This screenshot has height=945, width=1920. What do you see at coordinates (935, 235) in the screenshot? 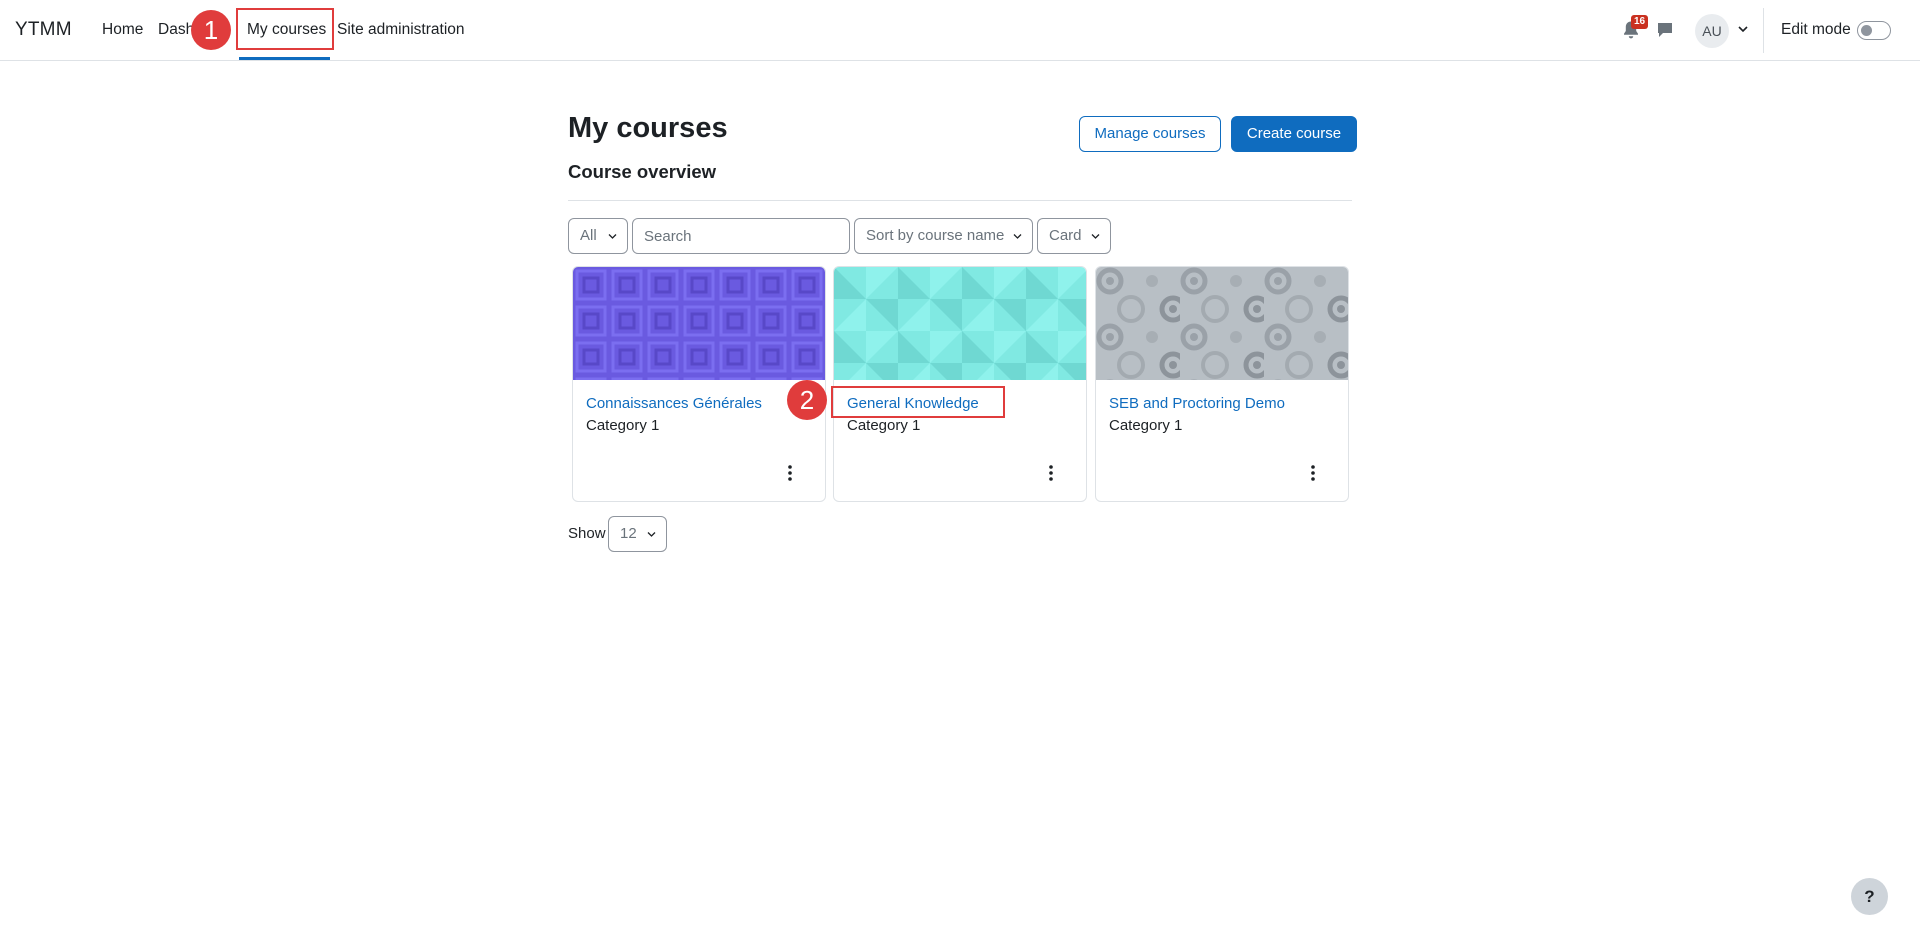
I see `sort-value: Sort by course name` at bounding box center [935, 235].